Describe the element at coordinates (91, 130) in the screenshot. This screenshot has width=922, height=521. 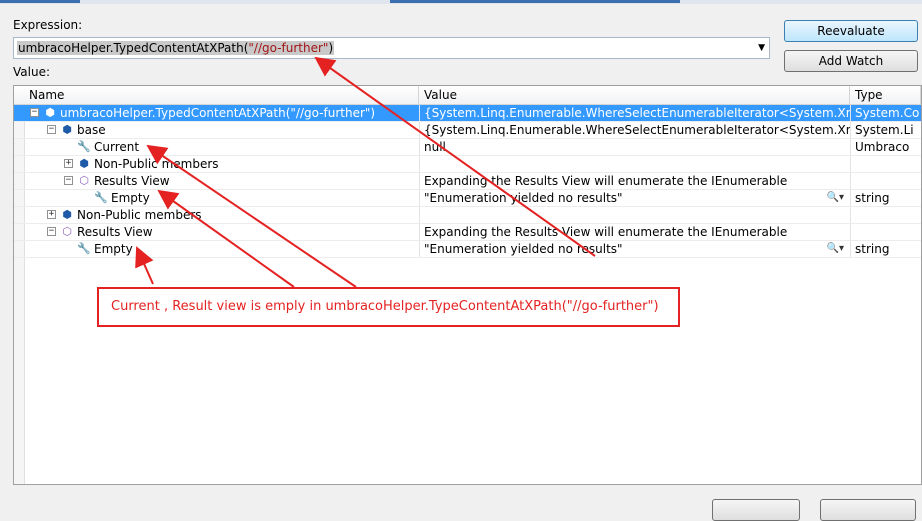
I see `row-name: base` at that location.